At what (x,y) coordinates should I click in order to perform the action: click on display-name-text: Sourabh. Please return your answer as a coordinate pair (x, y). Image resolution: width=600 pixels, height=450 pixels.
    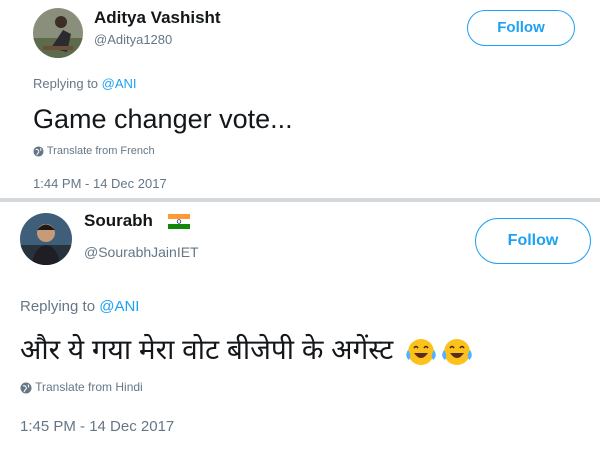
    Looking at the image, I should click on (118, 220).